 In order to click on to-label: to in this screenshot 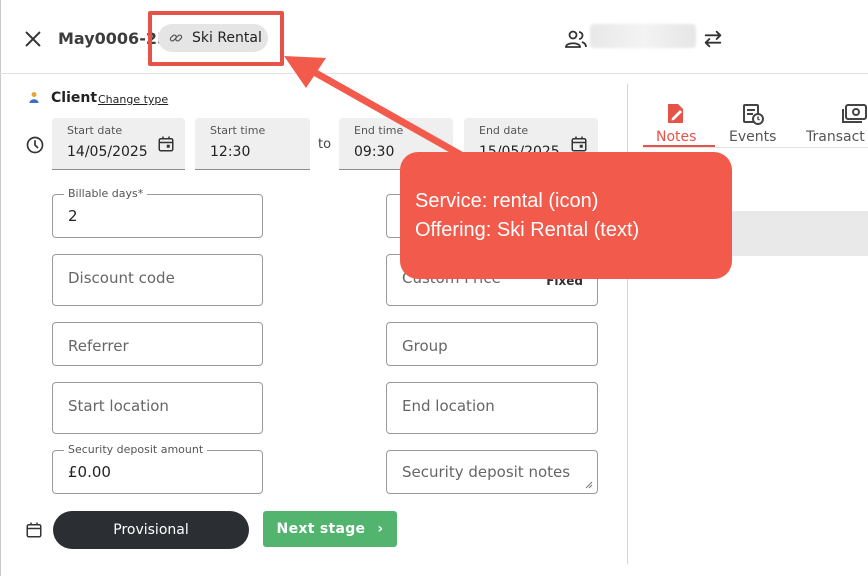, I will do `click(325, 144)`.